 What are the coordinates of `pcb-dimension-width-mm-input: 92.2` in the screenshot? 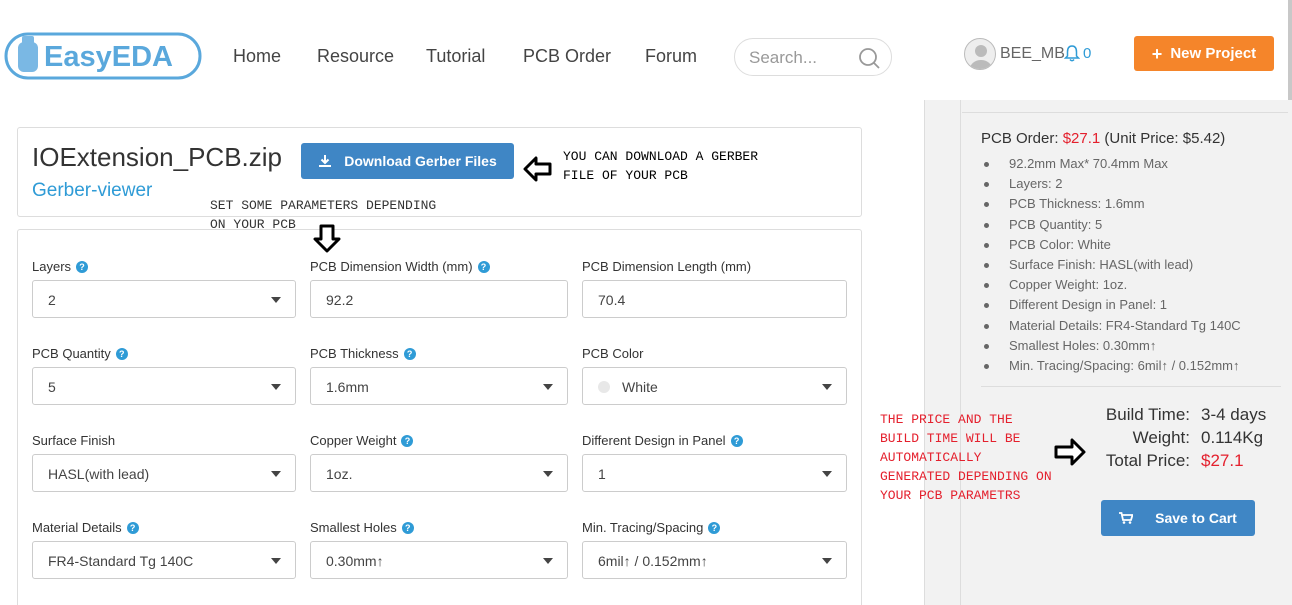 It's located at (439, 299).